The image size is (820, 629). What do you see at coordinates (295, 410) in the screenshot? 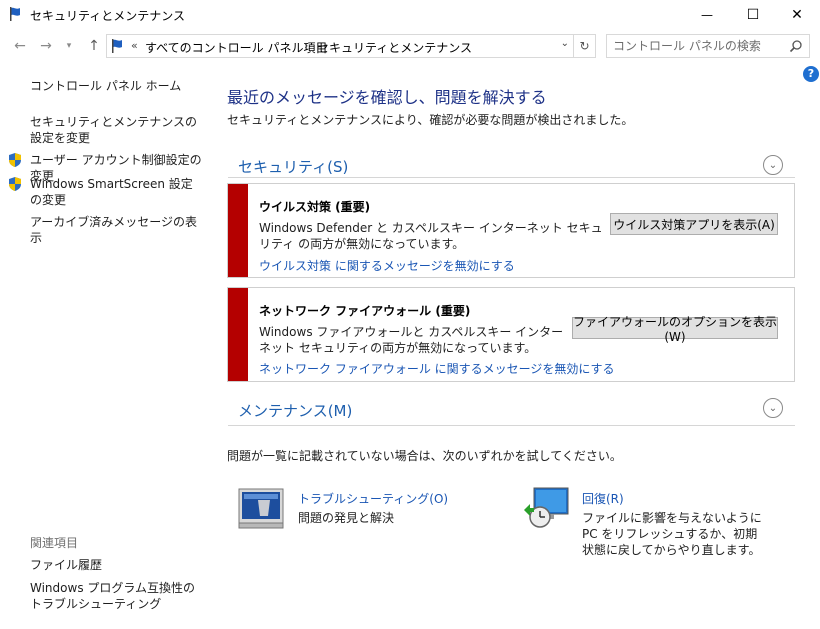
I see `maintenance-section-title: メンテナンス(M)` at bounding box center [295, 410].